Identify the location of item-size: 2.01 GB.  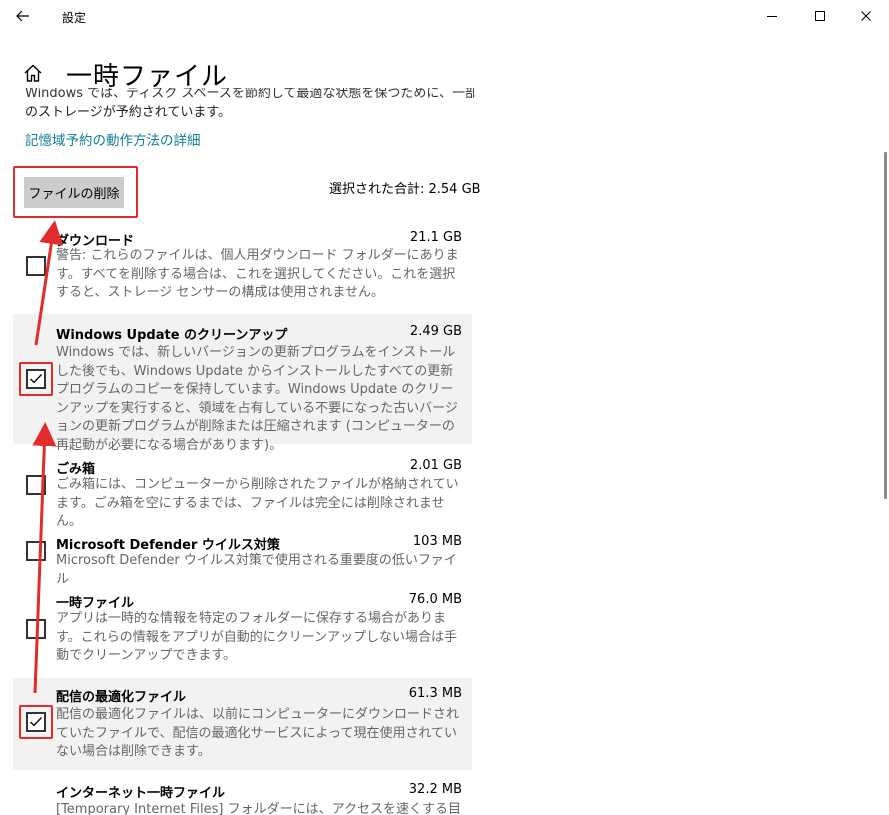
(435, 465).